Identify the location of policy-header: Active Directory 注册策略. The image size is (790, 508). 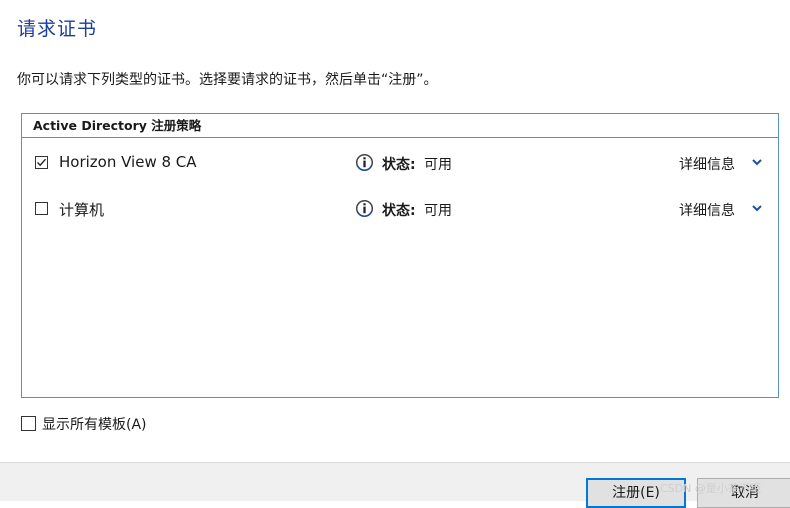
(400, 126).